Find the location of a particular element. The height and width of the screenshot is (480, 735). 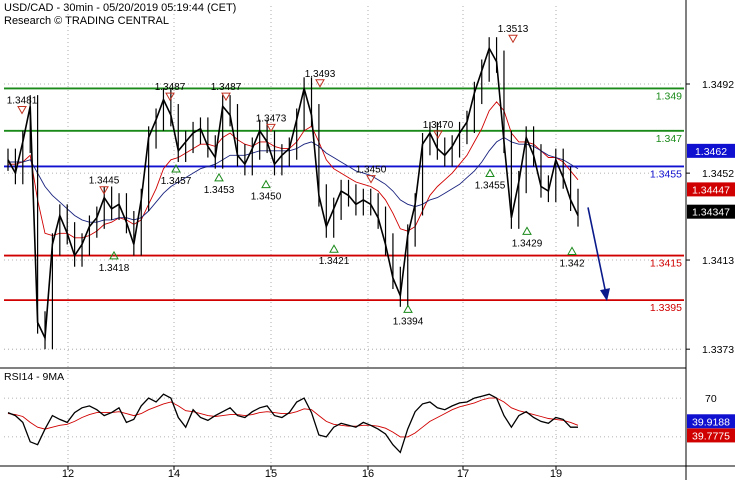

y-tick-label: 1.3413 is located at coordinates (718, 261).